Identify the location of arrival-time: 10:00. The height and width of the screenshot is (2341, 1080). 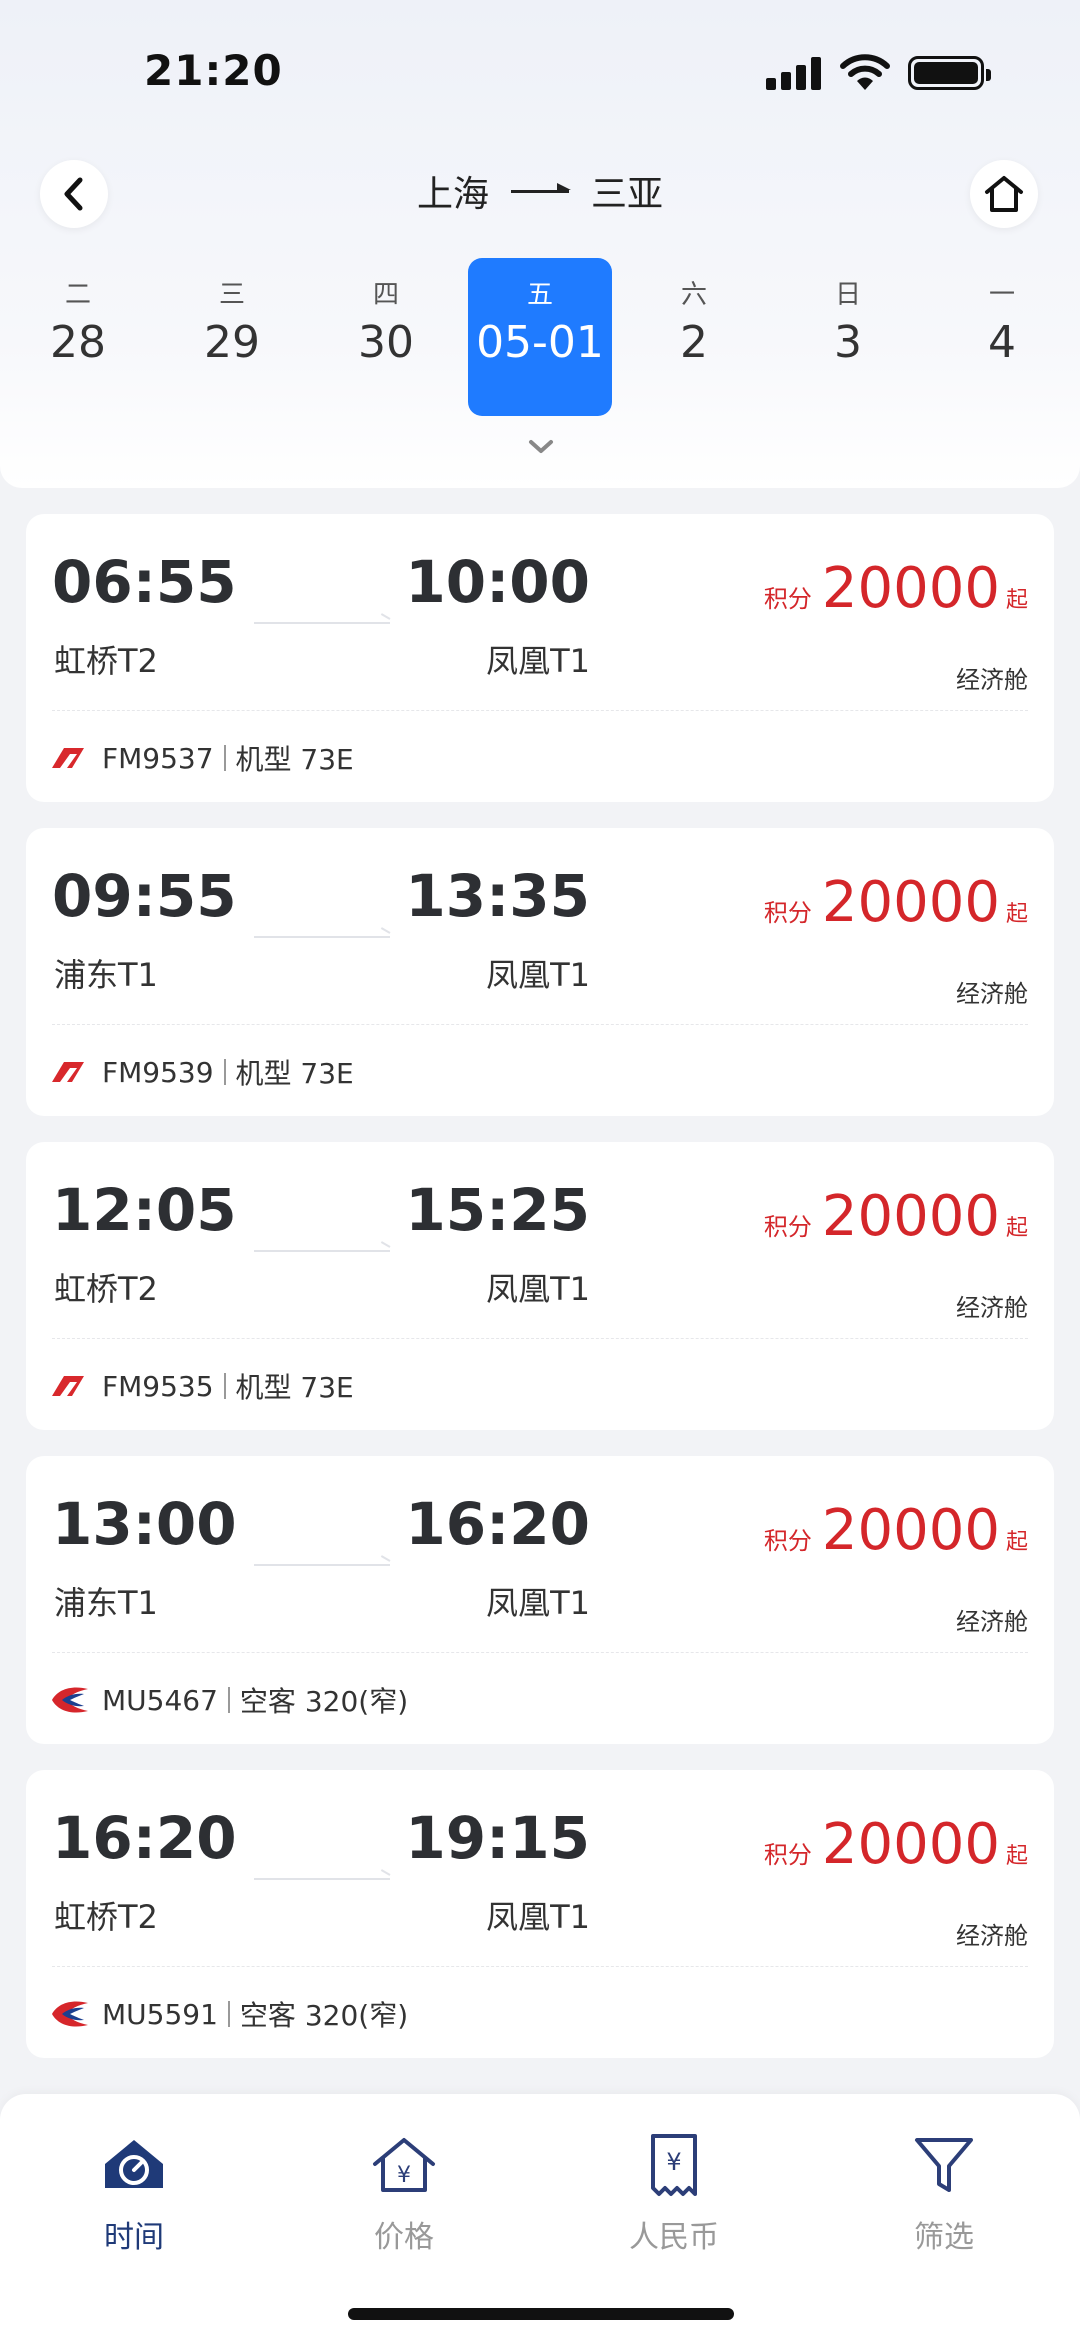
(497, 582).